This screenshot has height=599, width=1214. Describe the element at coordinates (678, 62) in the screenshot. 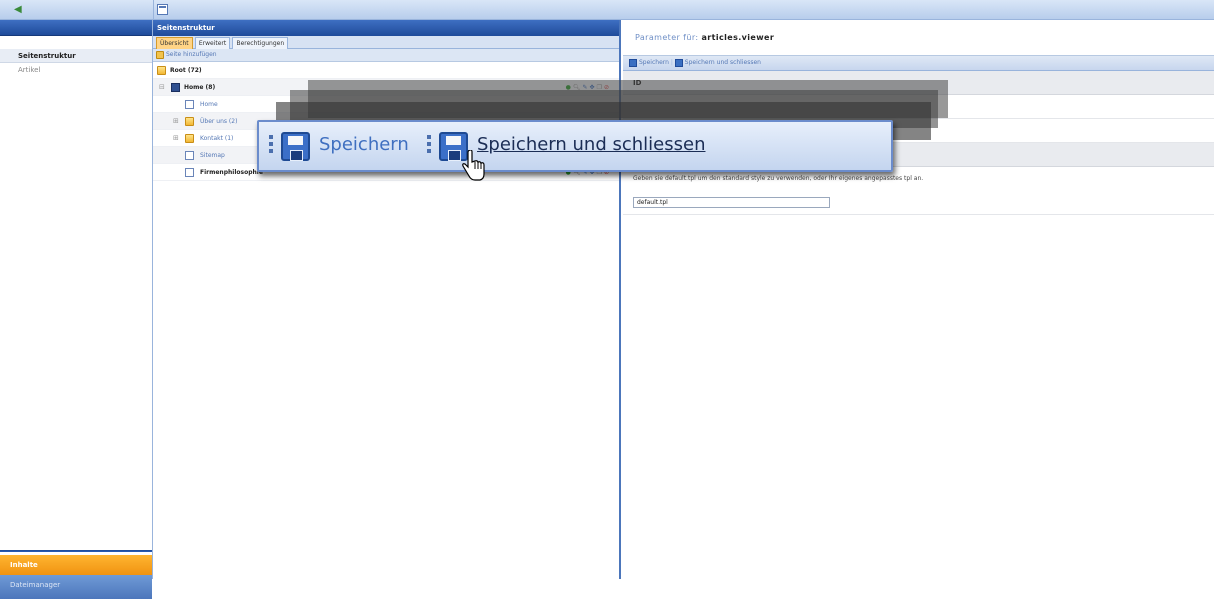

I see `save-close-icon` at that location.